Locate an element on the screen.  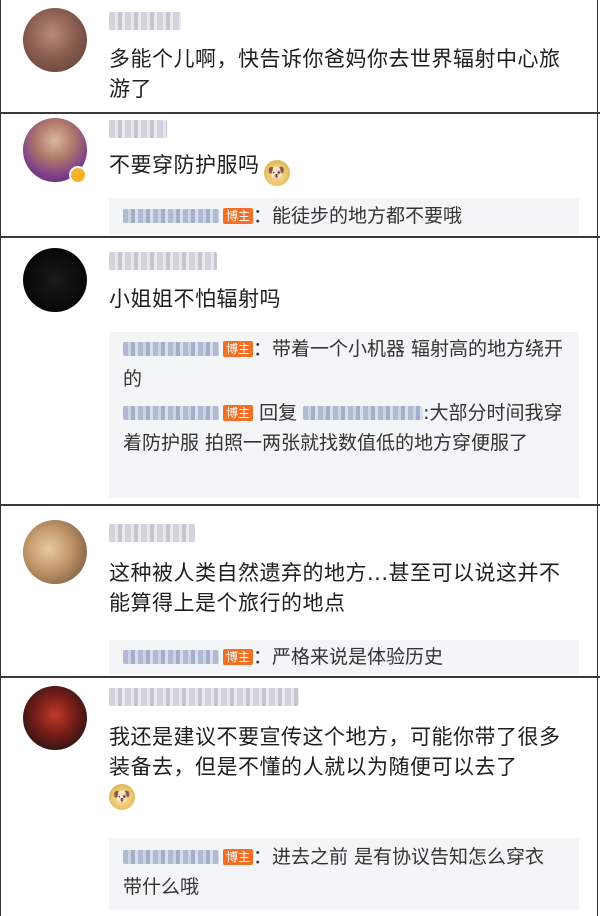
comment-item: 多能个儿啊，快告诉你爸妈你去世界辐射中心旅游了 is located at coordinates (299, 56).